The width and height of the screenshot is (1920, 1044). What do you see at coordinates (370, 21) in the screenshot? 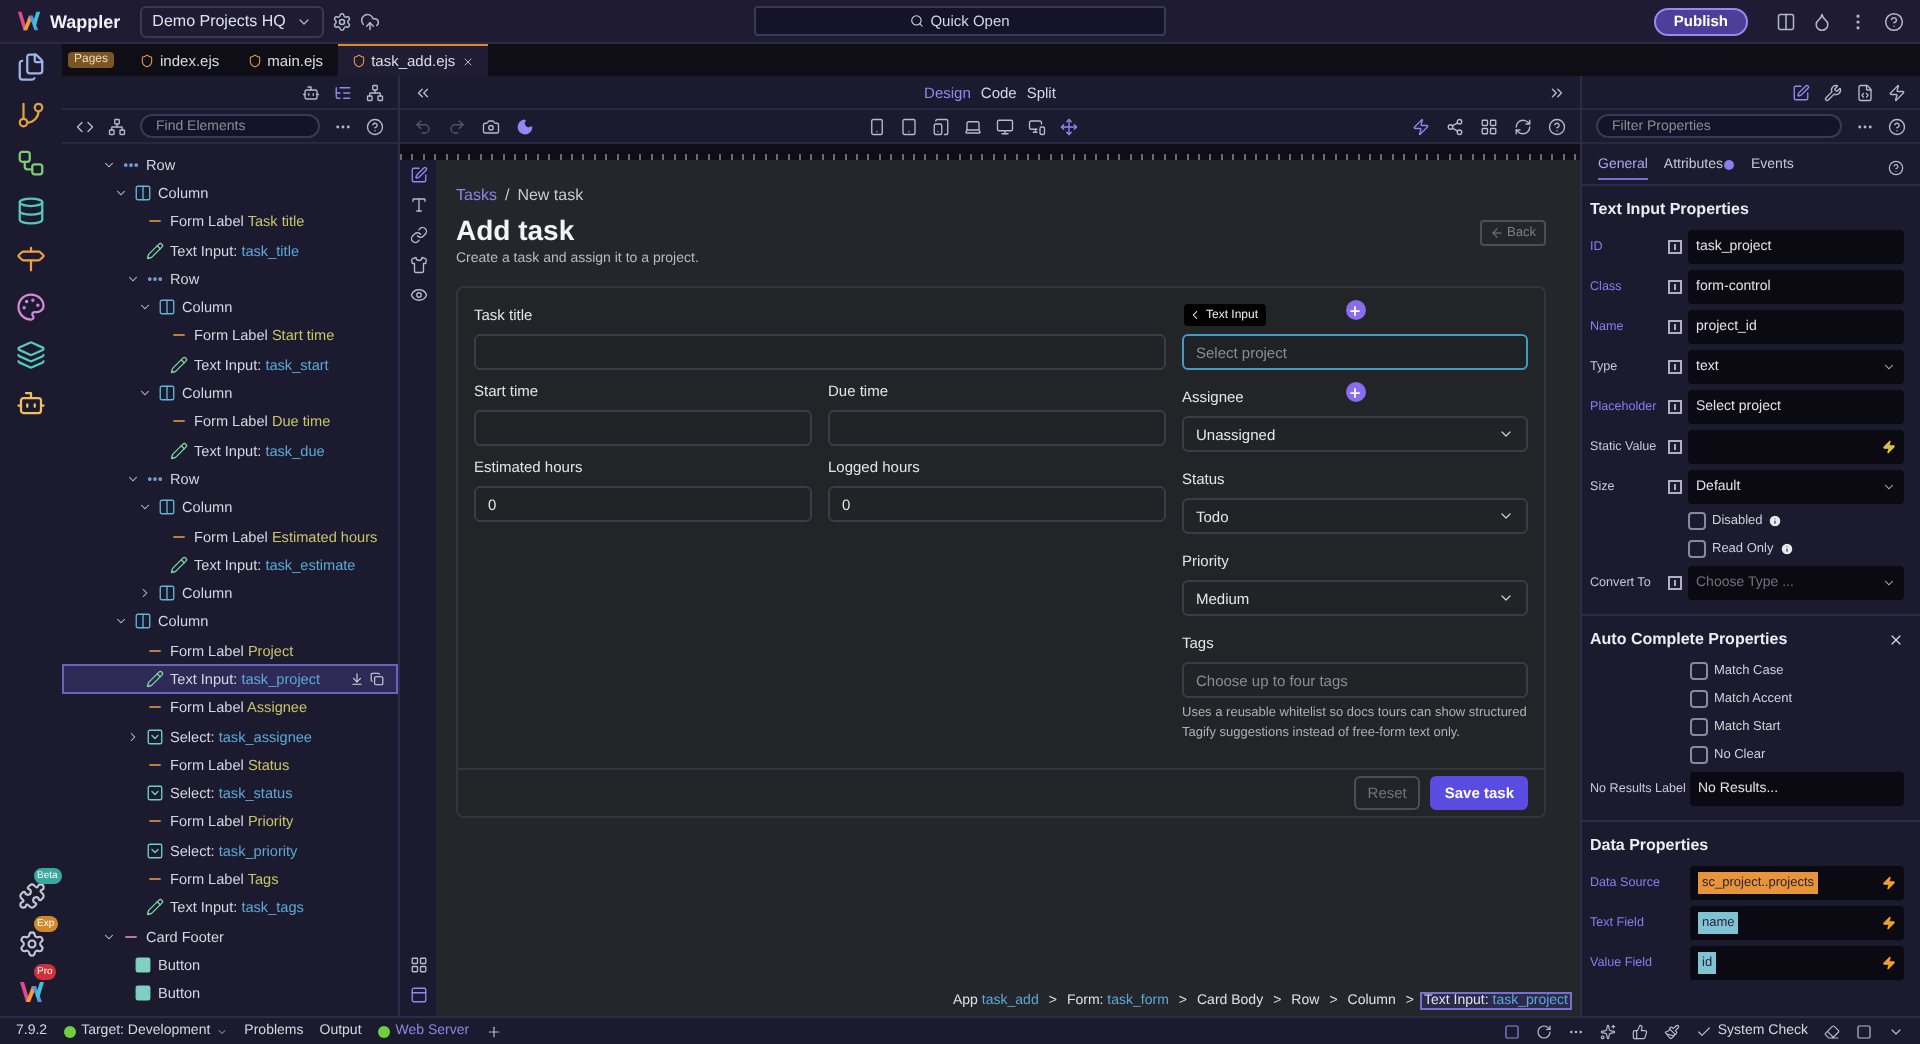
I see `cloud-upload-icon` at bounding box center [370, 21].